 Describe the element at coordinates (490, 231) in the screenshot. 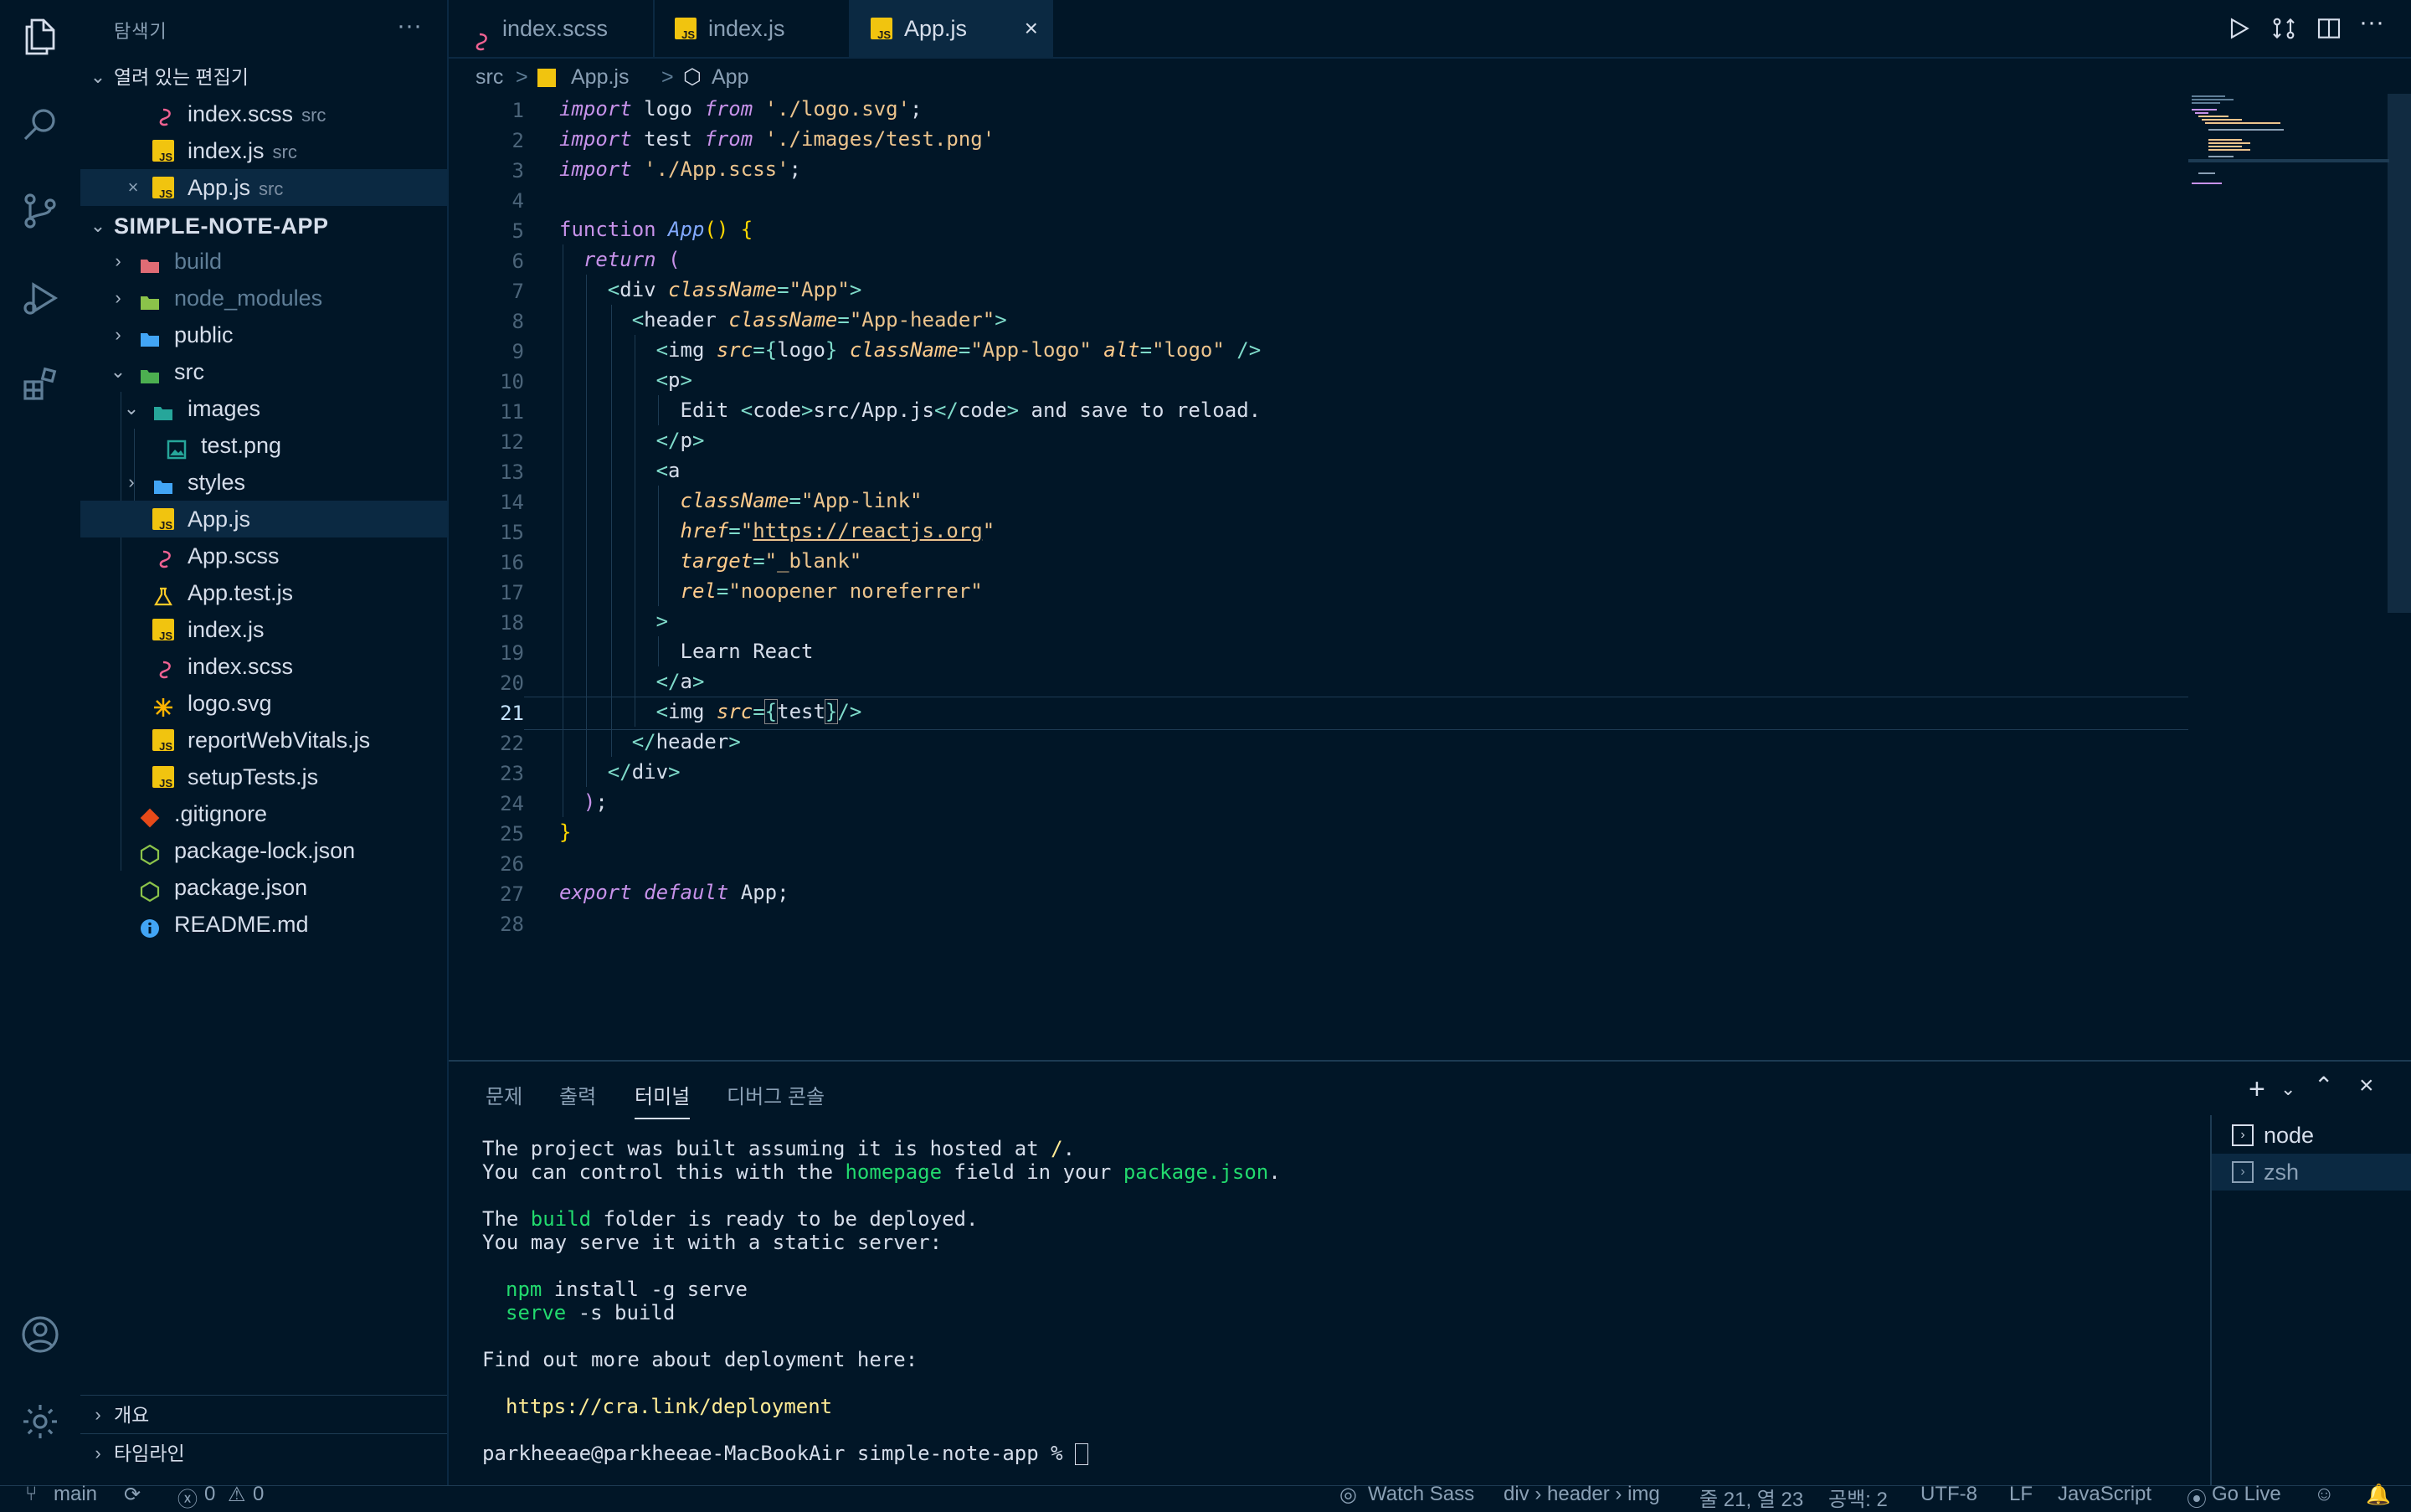

I see `line-number: 5` at that location.